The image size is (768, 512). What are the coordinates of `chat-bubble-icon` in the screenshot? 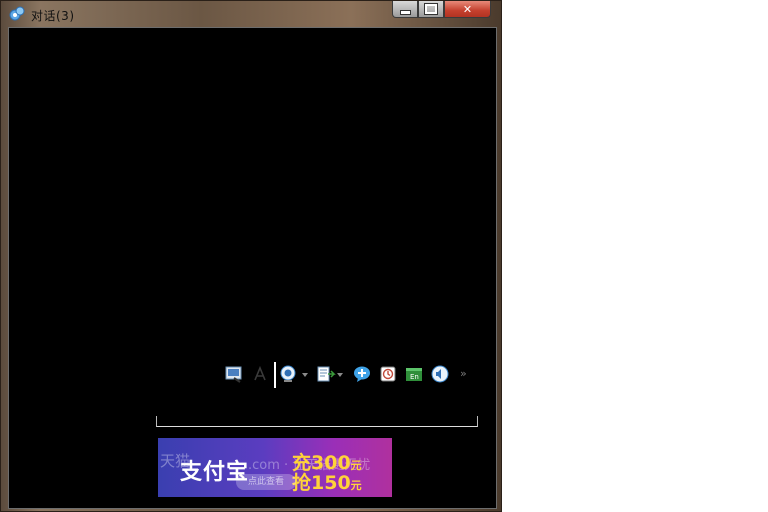 It's located at (362, 374).